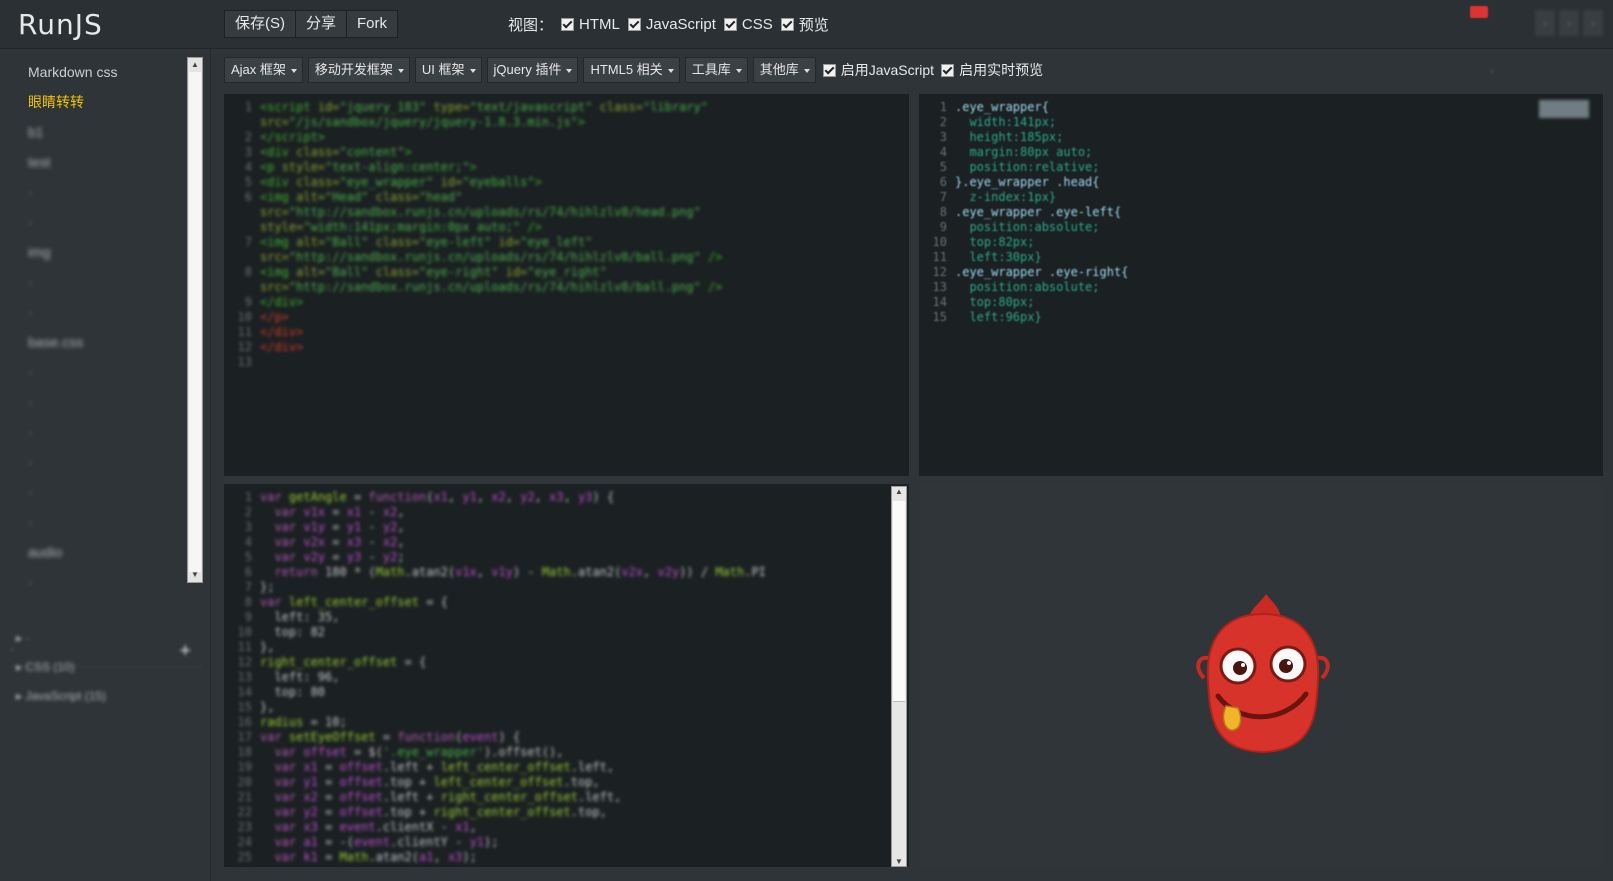 Image resolution: width=1613 pixels, height=881 pixels. What do you see at coordinates (106, 72) in the screenshot?
I see `sidebar-file-item: Markdown css` at bounding box center [106, 72].